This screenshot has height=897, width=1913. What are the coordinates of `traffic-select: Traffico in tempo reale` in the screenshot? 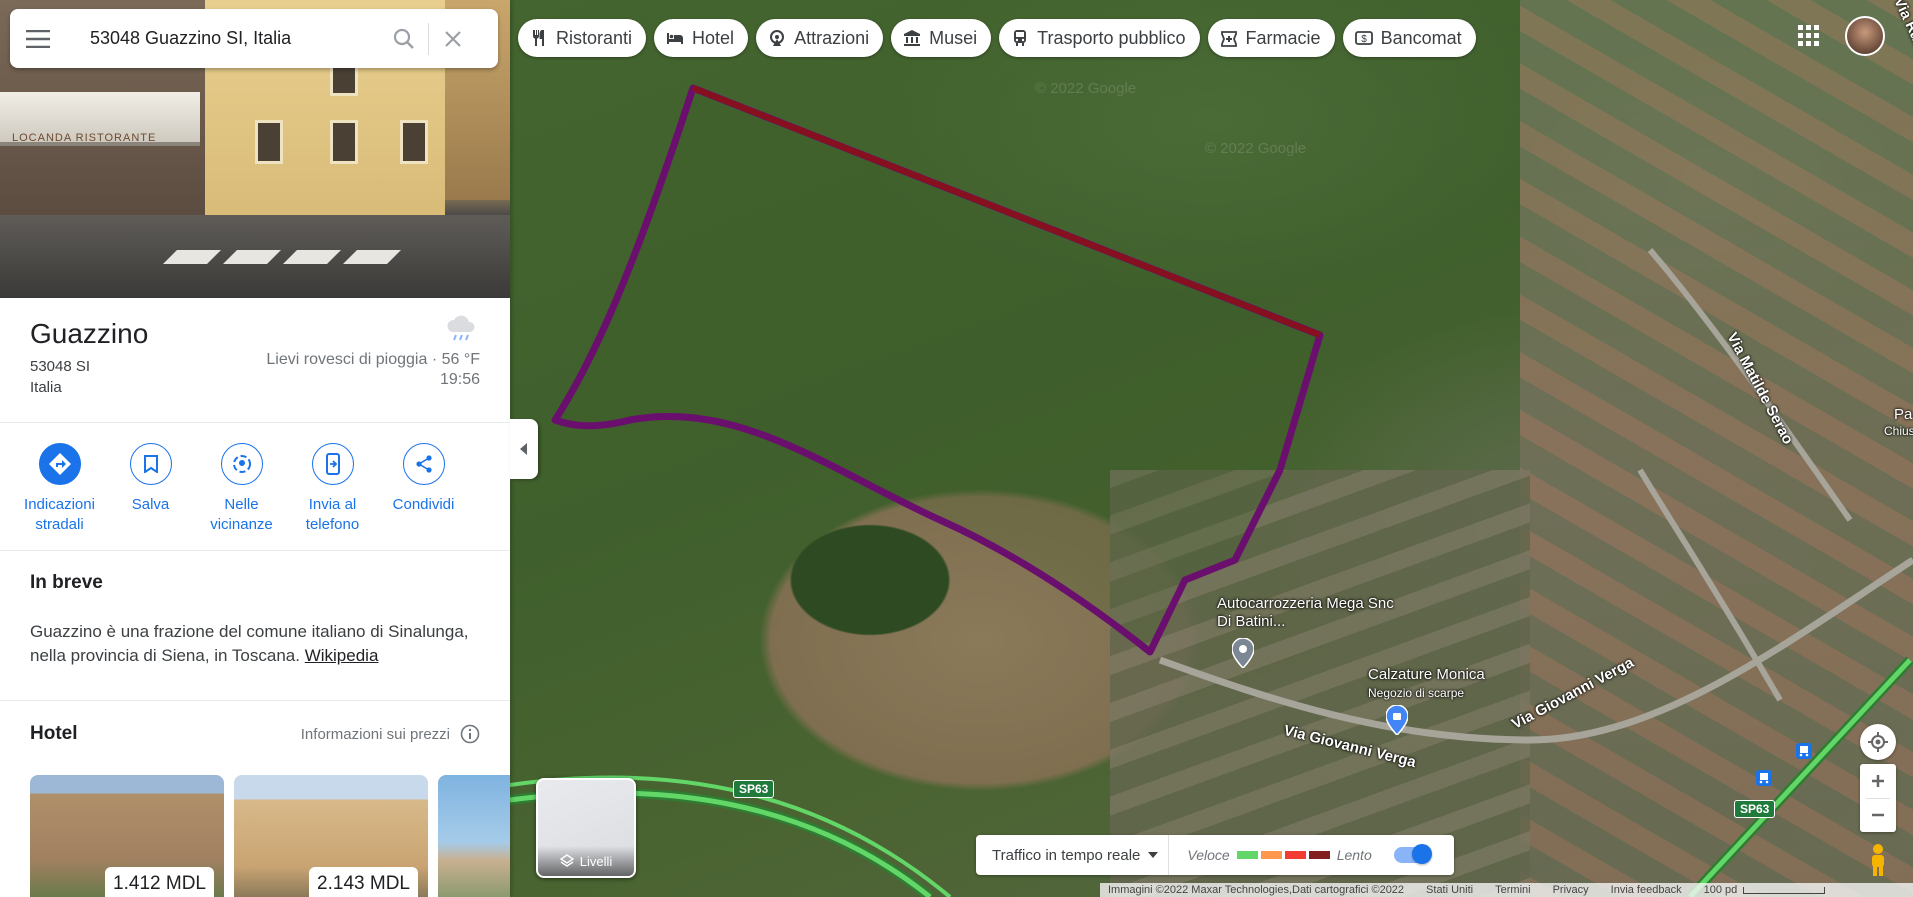 It's located at (1073, 855).